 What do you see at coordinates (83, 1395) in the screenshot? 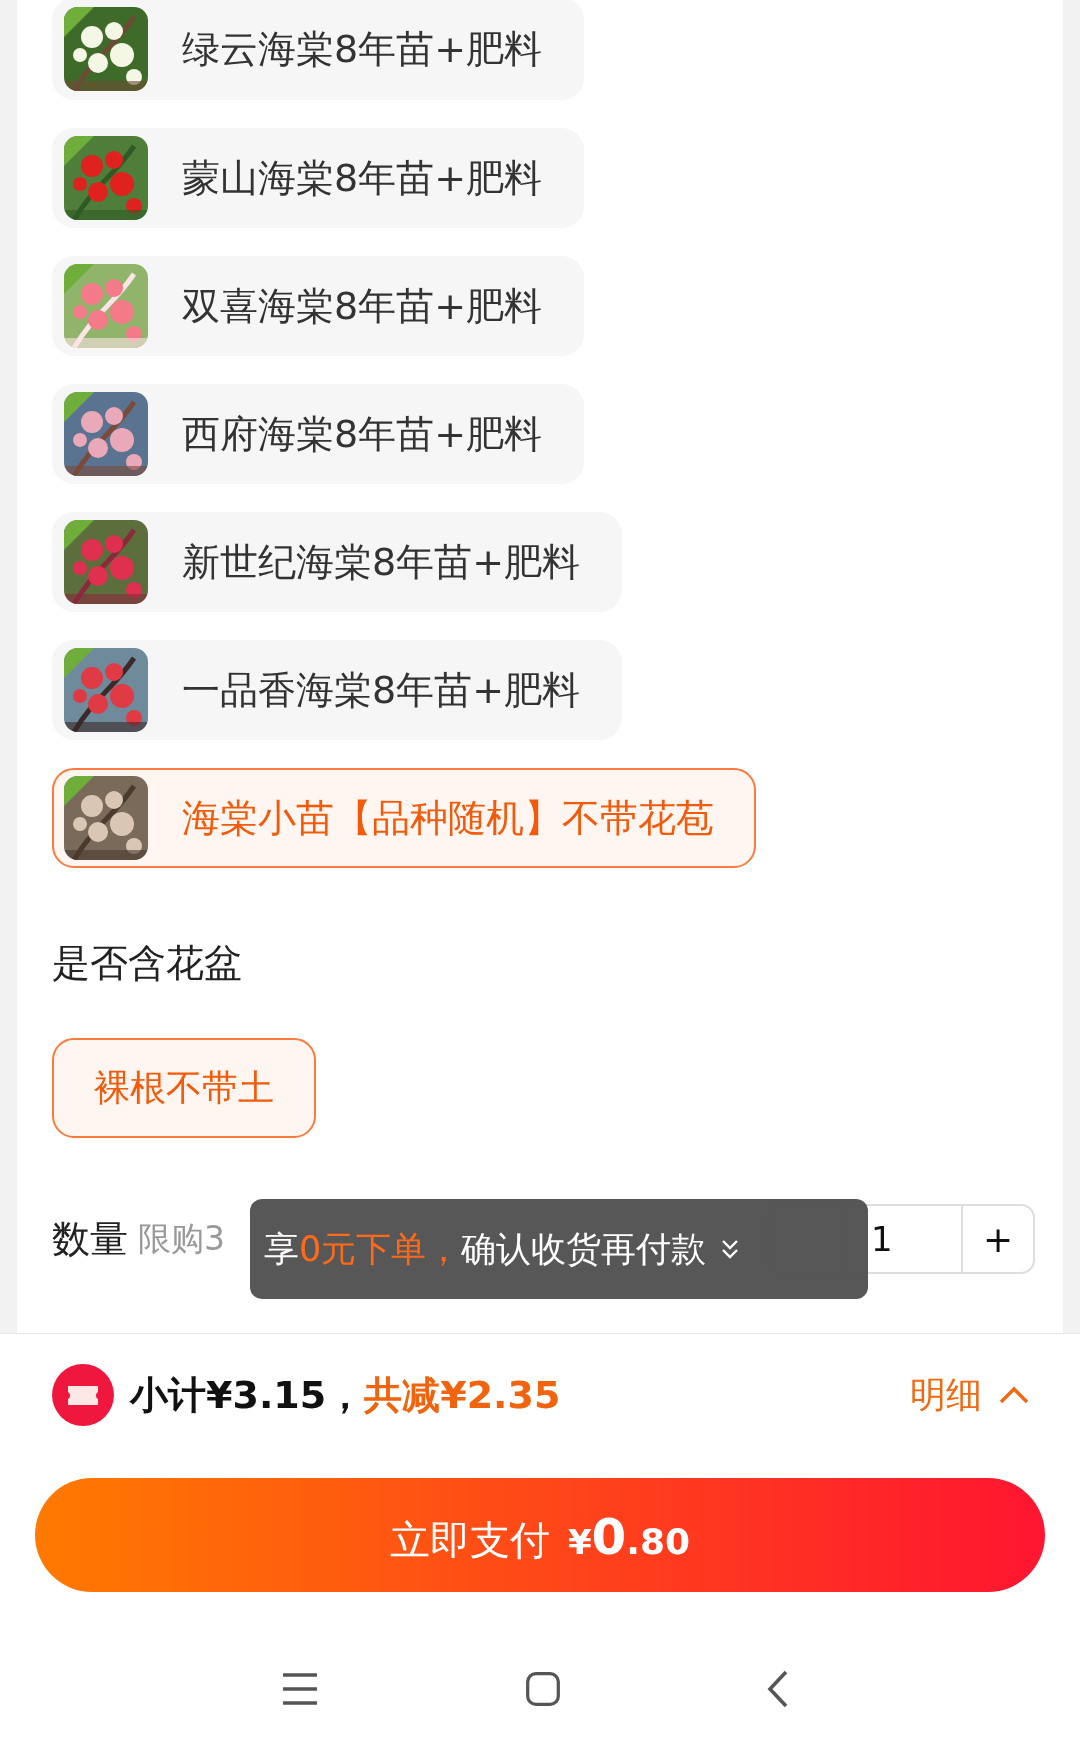
I see `coupon-icon` at bounding box center [83, 1395].